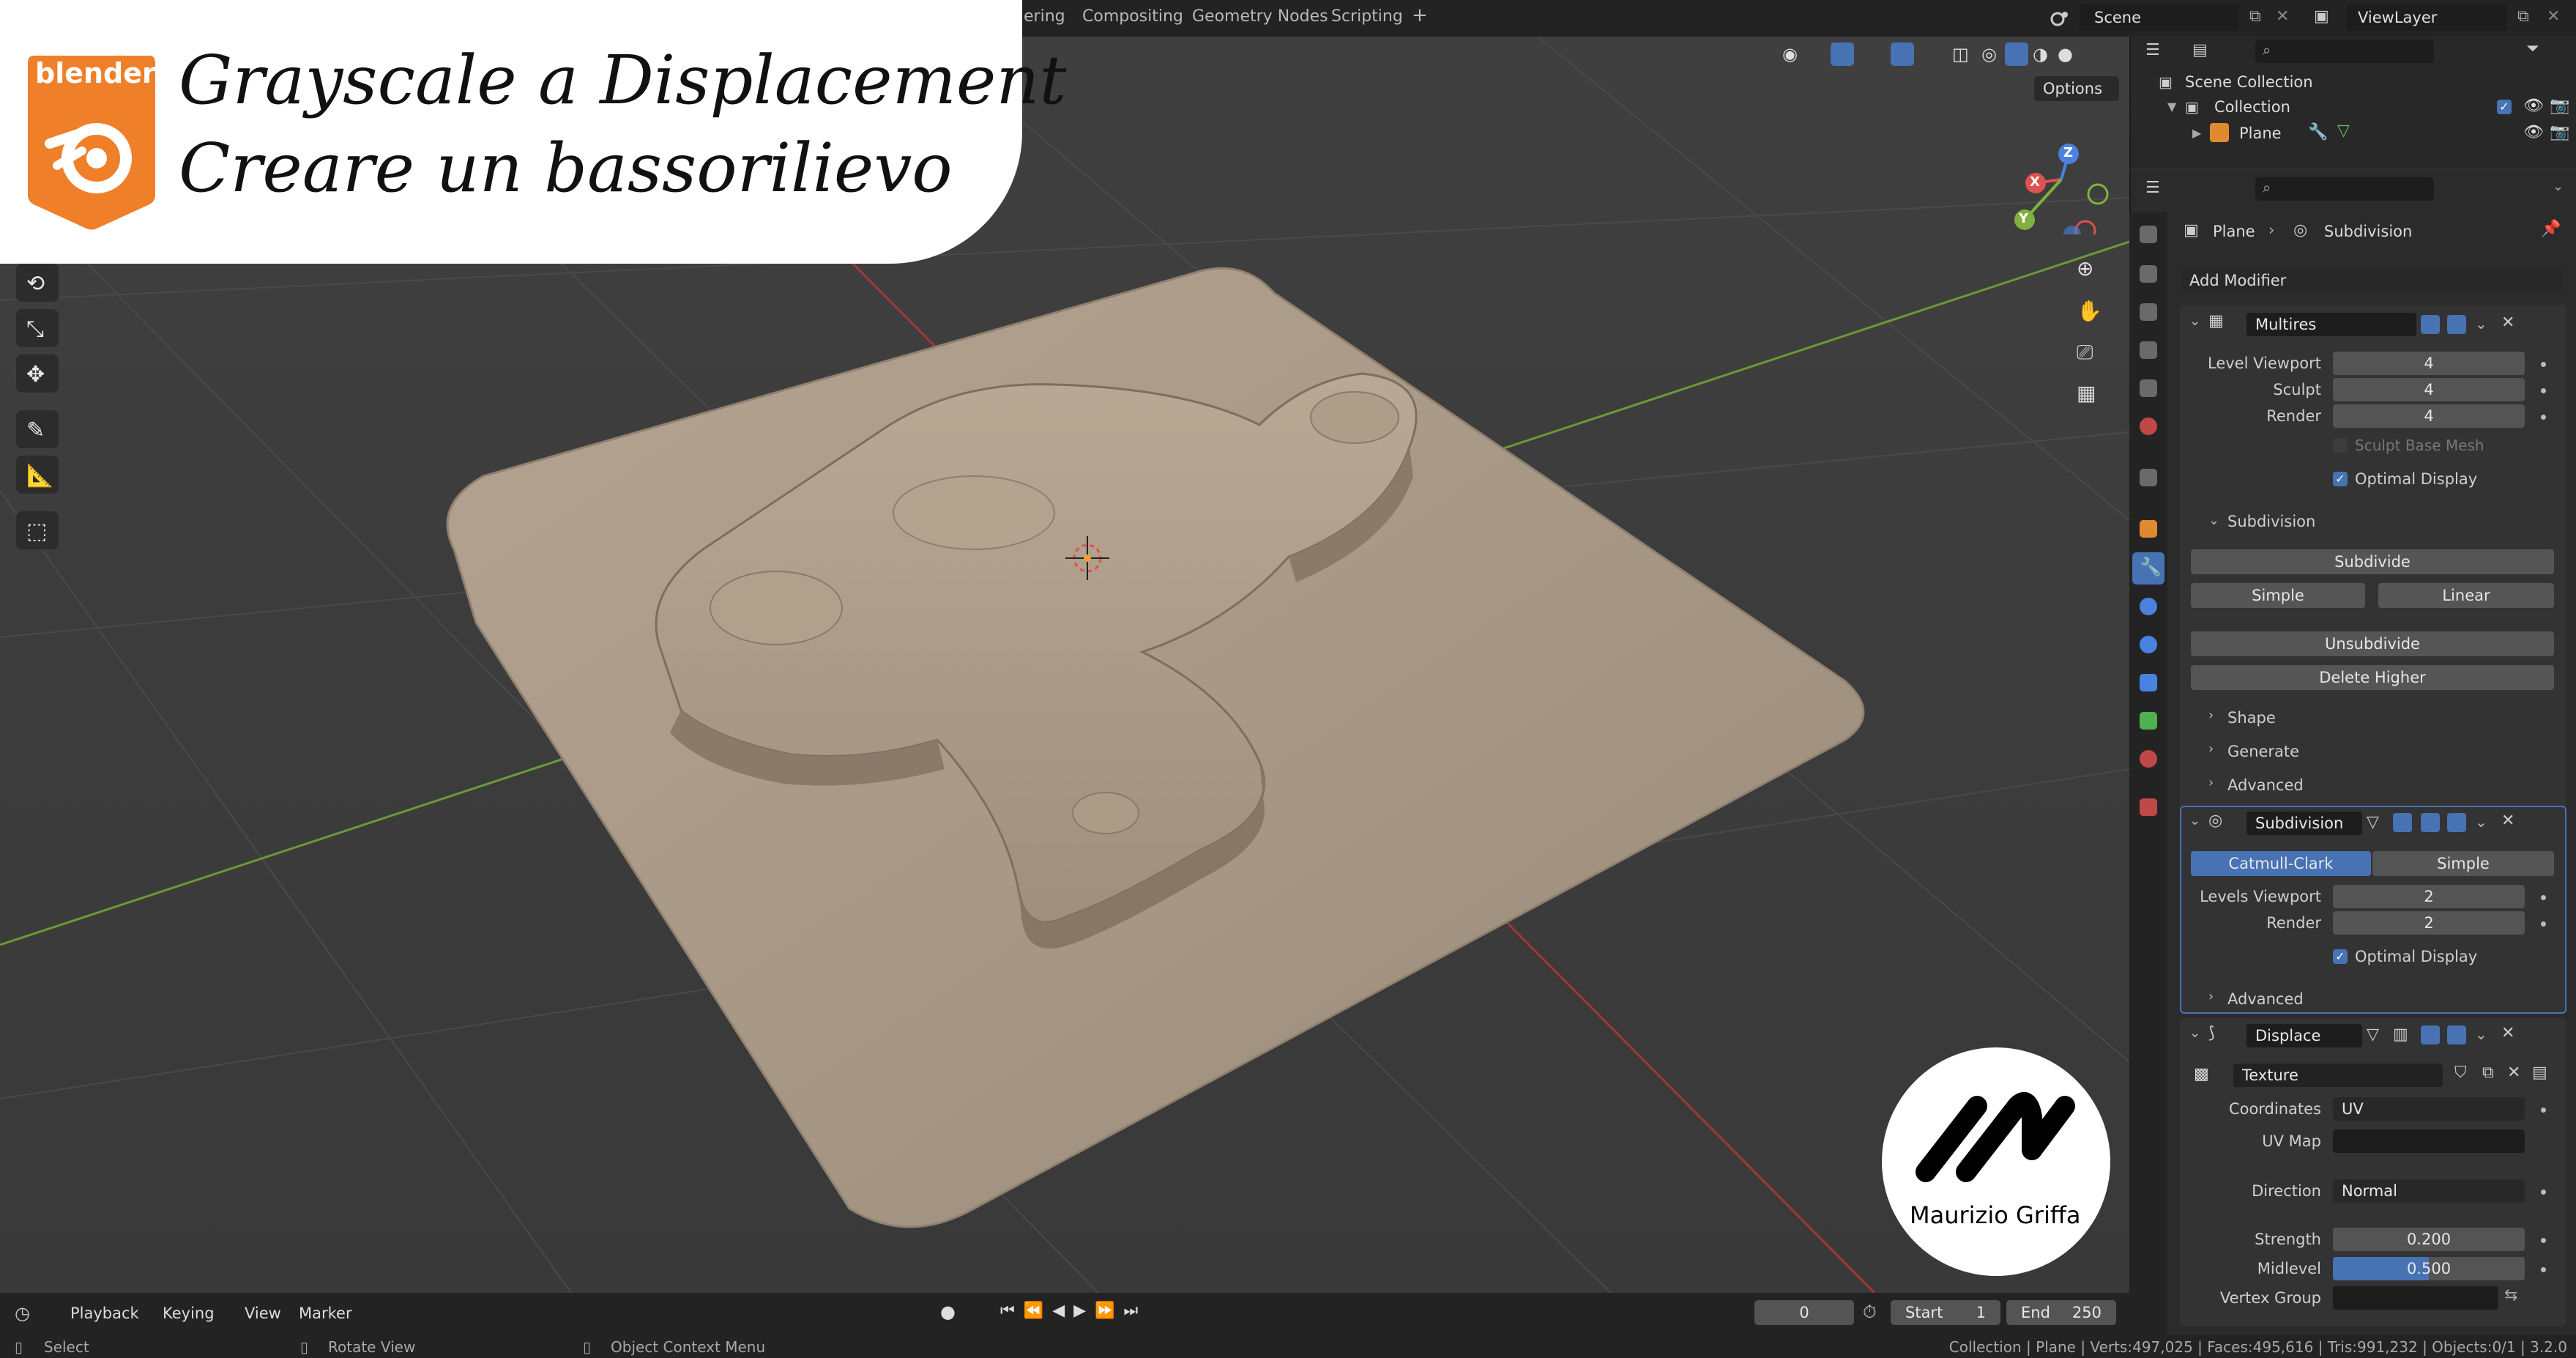 The height and width of the screenshot is (1358, 2576). Describe the element at coordinates (2543, 1110) in the screenshot. I see `coordinates-keyframe-dot` at that location.